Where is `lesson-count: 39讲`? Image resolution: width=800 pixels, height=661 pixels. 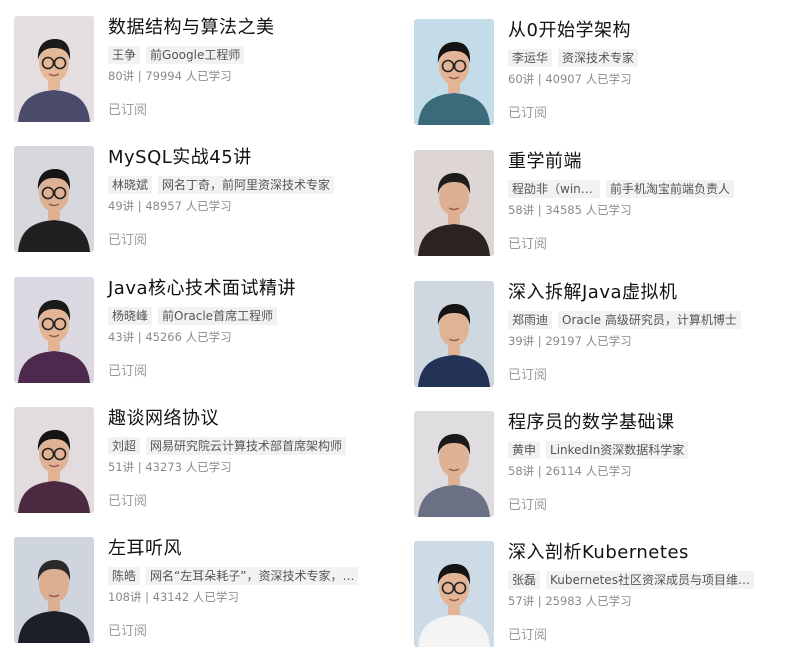 lesson-count: 39讲 is located at coordinates (521, 341).